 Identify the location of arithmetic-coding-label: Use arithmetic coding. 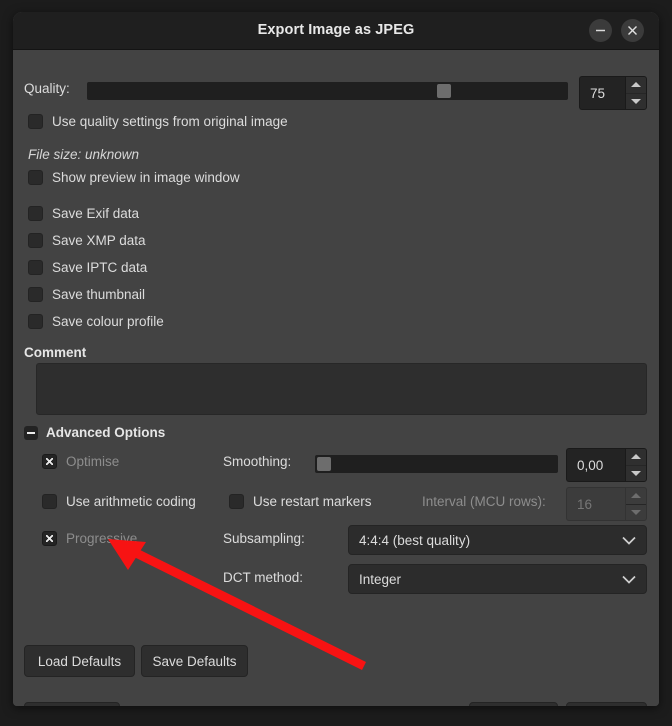
(131, 501).